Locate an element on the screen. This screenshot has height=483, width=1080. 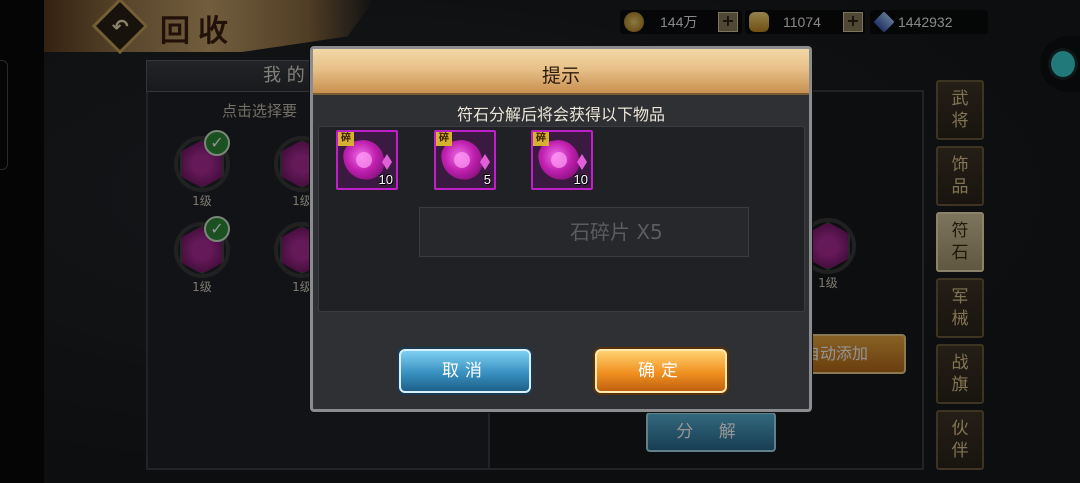
item-quantity: 5 is located at coordinates (487, 179).